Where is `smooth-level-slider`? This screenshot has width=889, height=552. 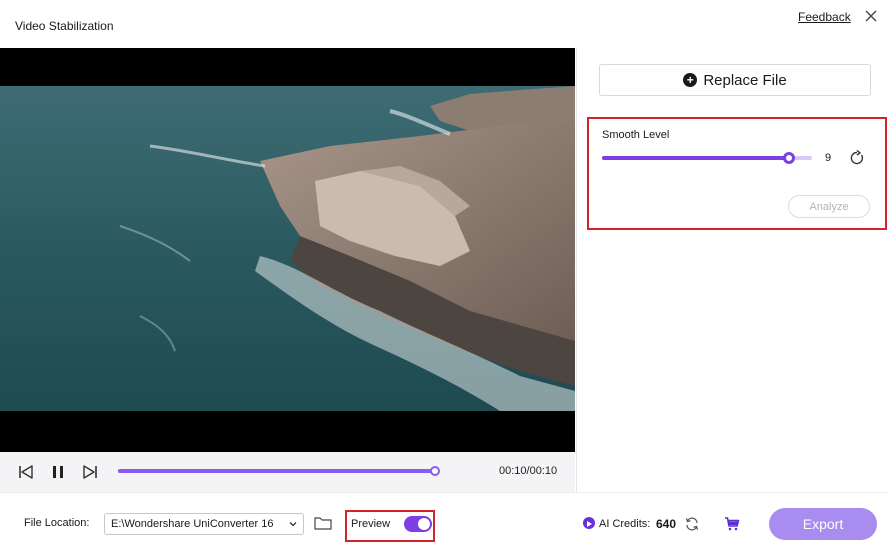 smooth-level-slider is located at coordinates (707, 158).